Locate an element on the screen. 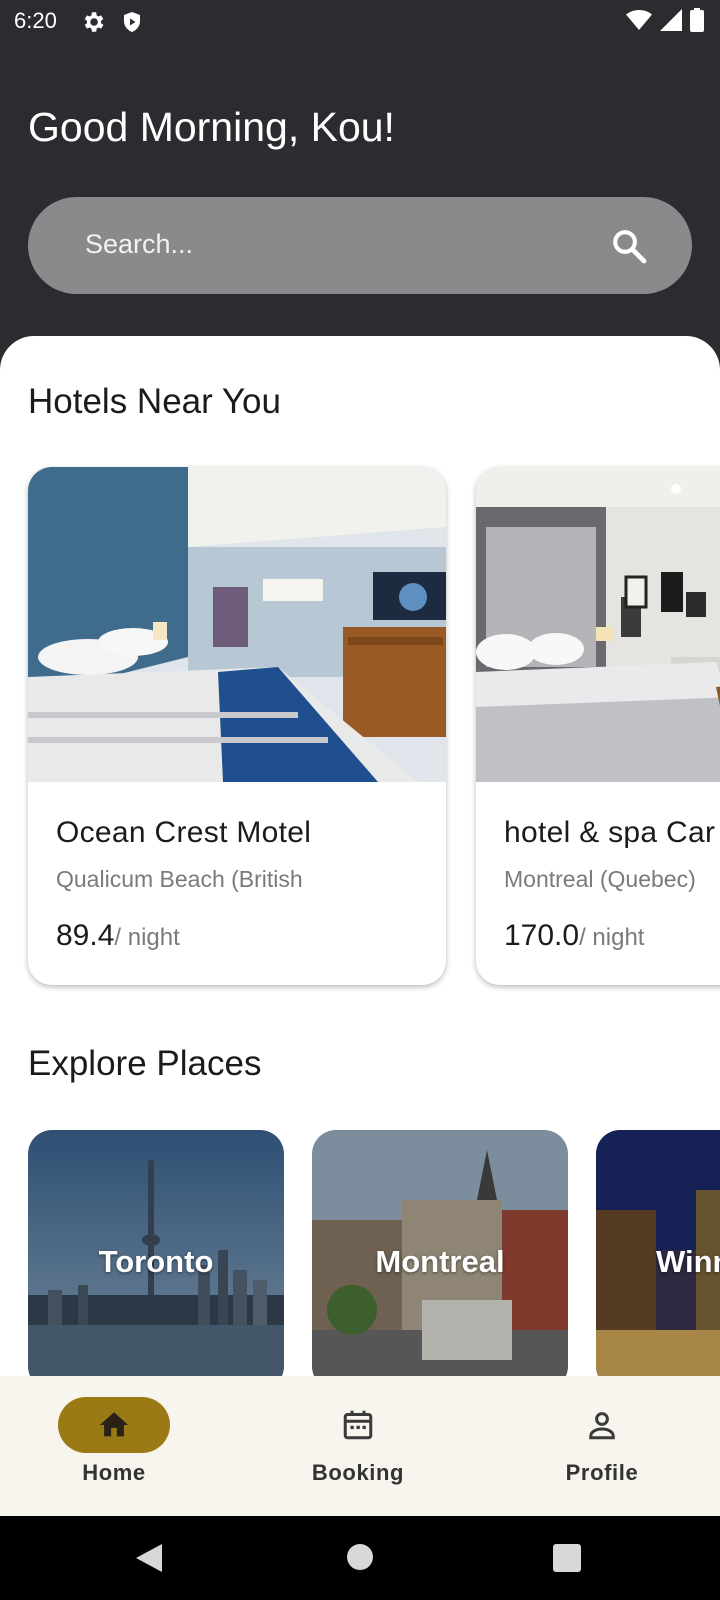  place-name: Montreal is located at coordinates (440, 1261).